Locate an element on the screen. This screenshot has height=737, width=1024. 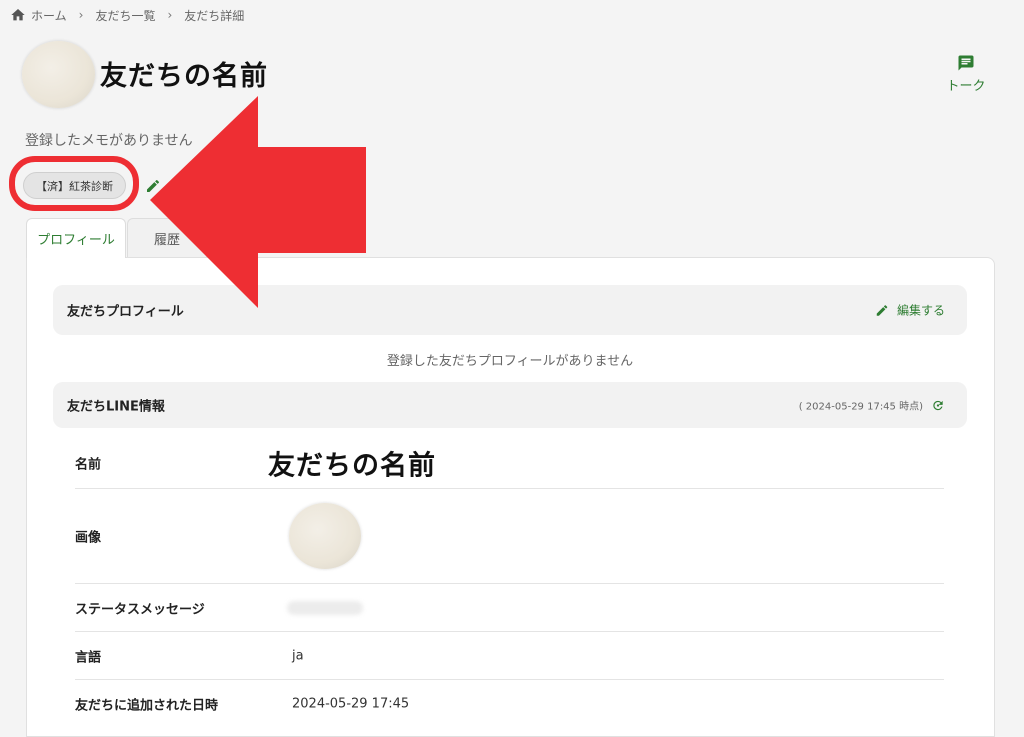
snapshot-time: ( 2024-05-29 17:45 時点) is located at coordinates (872, 405).